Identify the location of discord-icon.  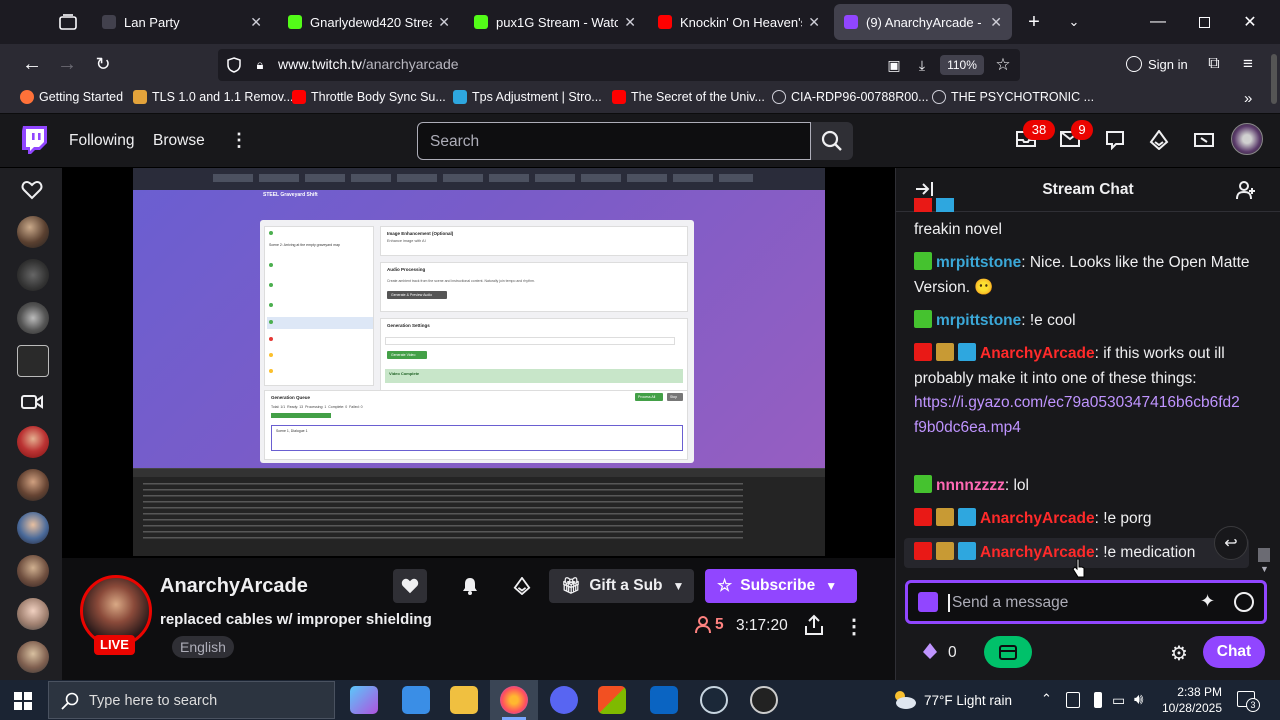
(564, 700).